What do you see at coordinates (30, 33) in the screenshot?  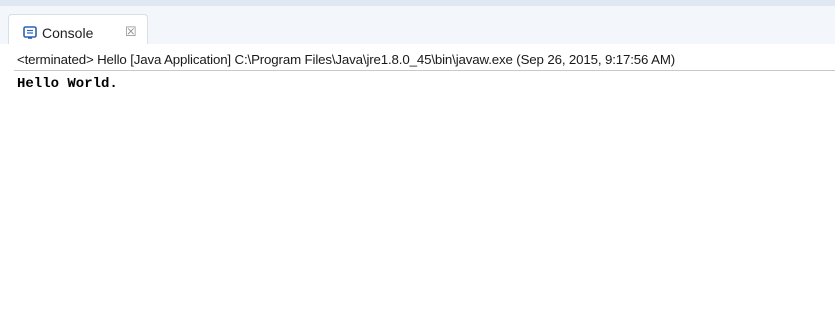 I see `console-icon` at bounding box center [30, 33].